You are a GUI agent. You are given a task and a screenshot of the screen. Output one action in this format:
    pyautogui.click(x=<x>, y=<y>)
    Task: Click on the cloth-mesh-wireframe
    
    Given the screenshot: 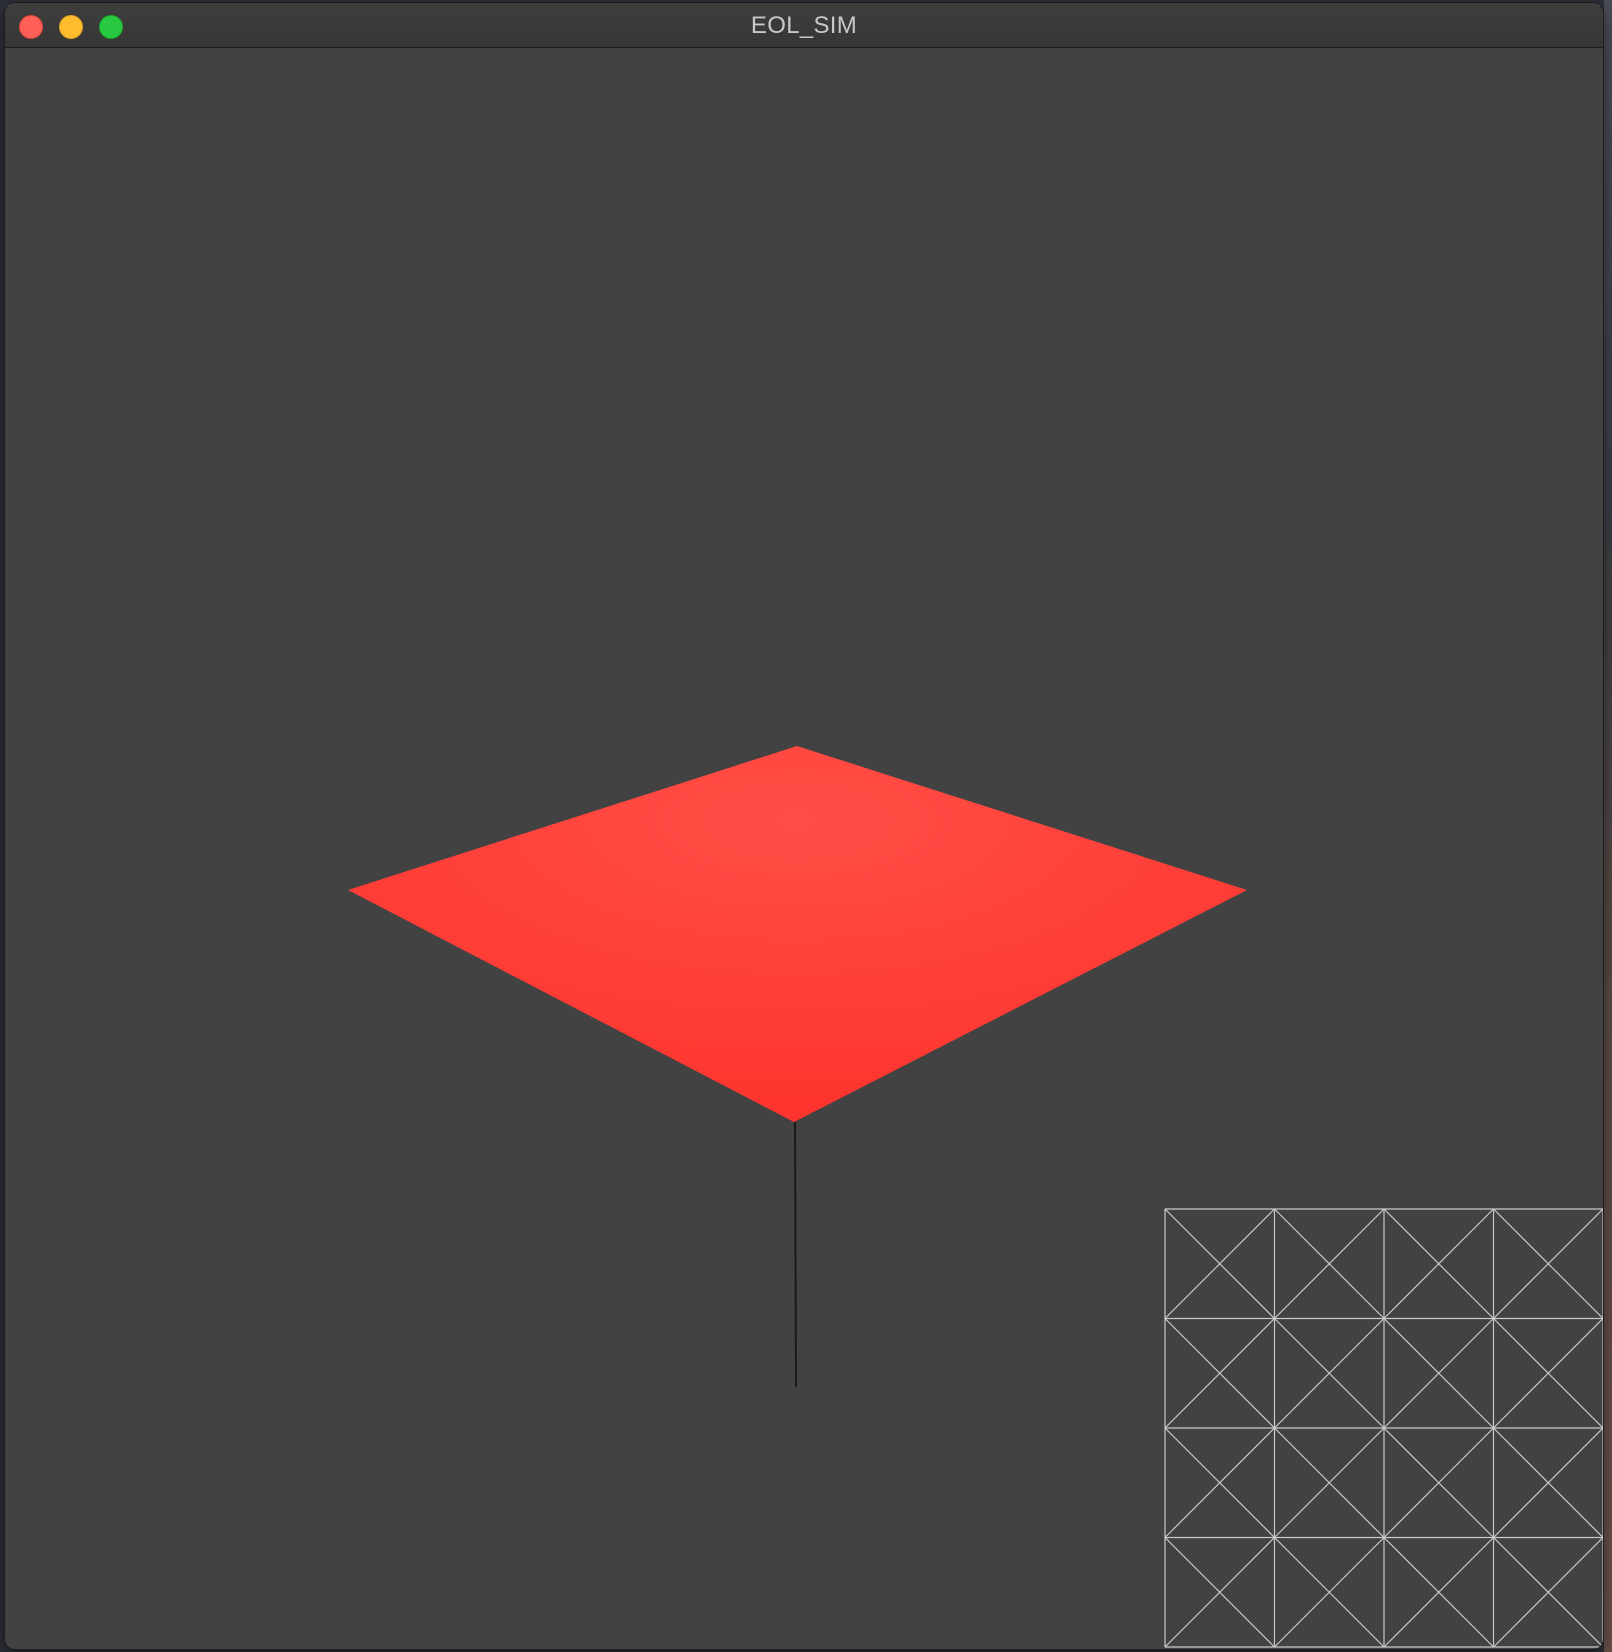 What is the action you would take?
    pyautogui.click(x=1383, y=1428)
    